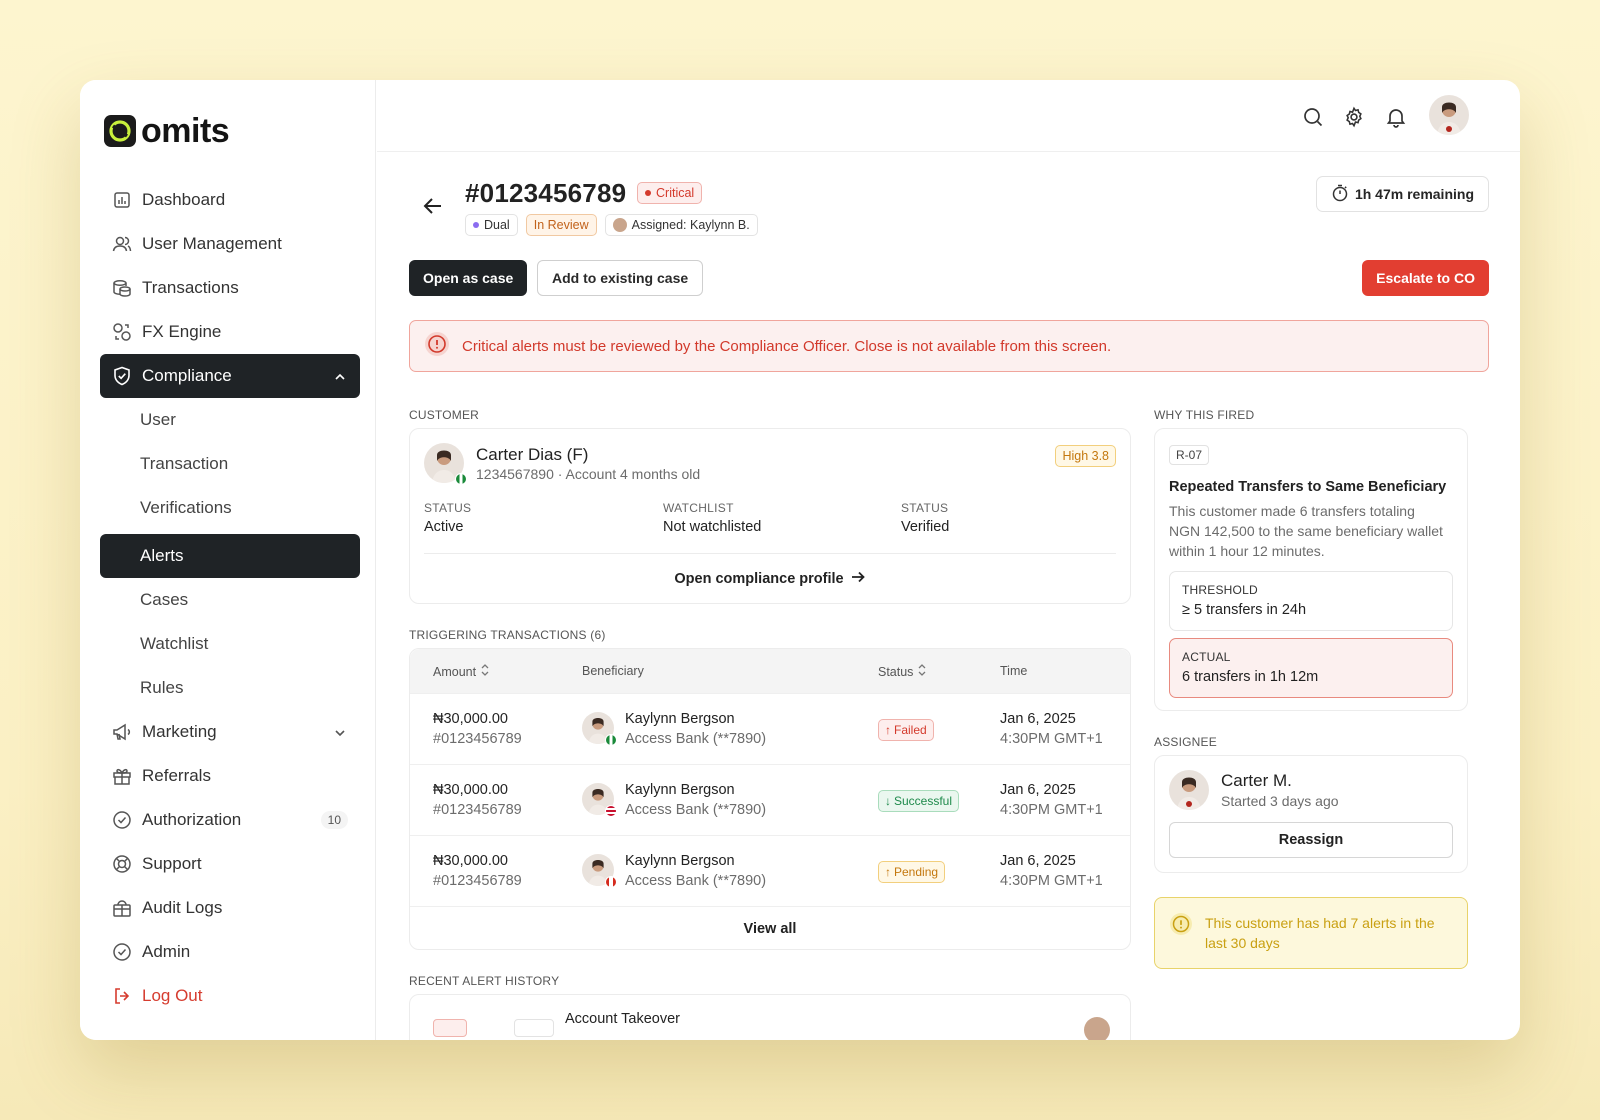  I want to click on add-to-existing-case-button: Add to existing case, so click(620, 278).